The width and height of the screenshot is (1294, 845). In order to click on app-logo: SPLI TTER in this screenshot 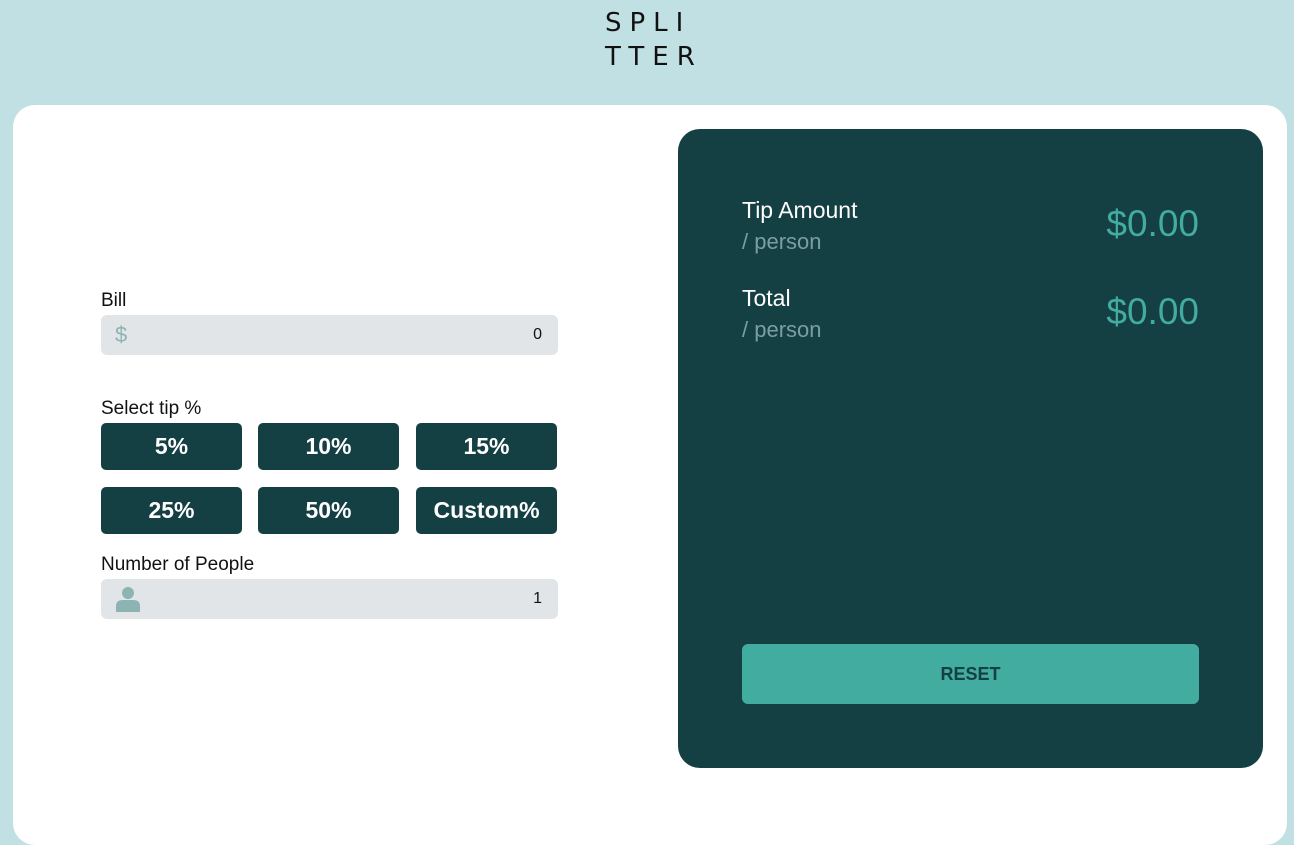, I will do `click(660, 40)`.